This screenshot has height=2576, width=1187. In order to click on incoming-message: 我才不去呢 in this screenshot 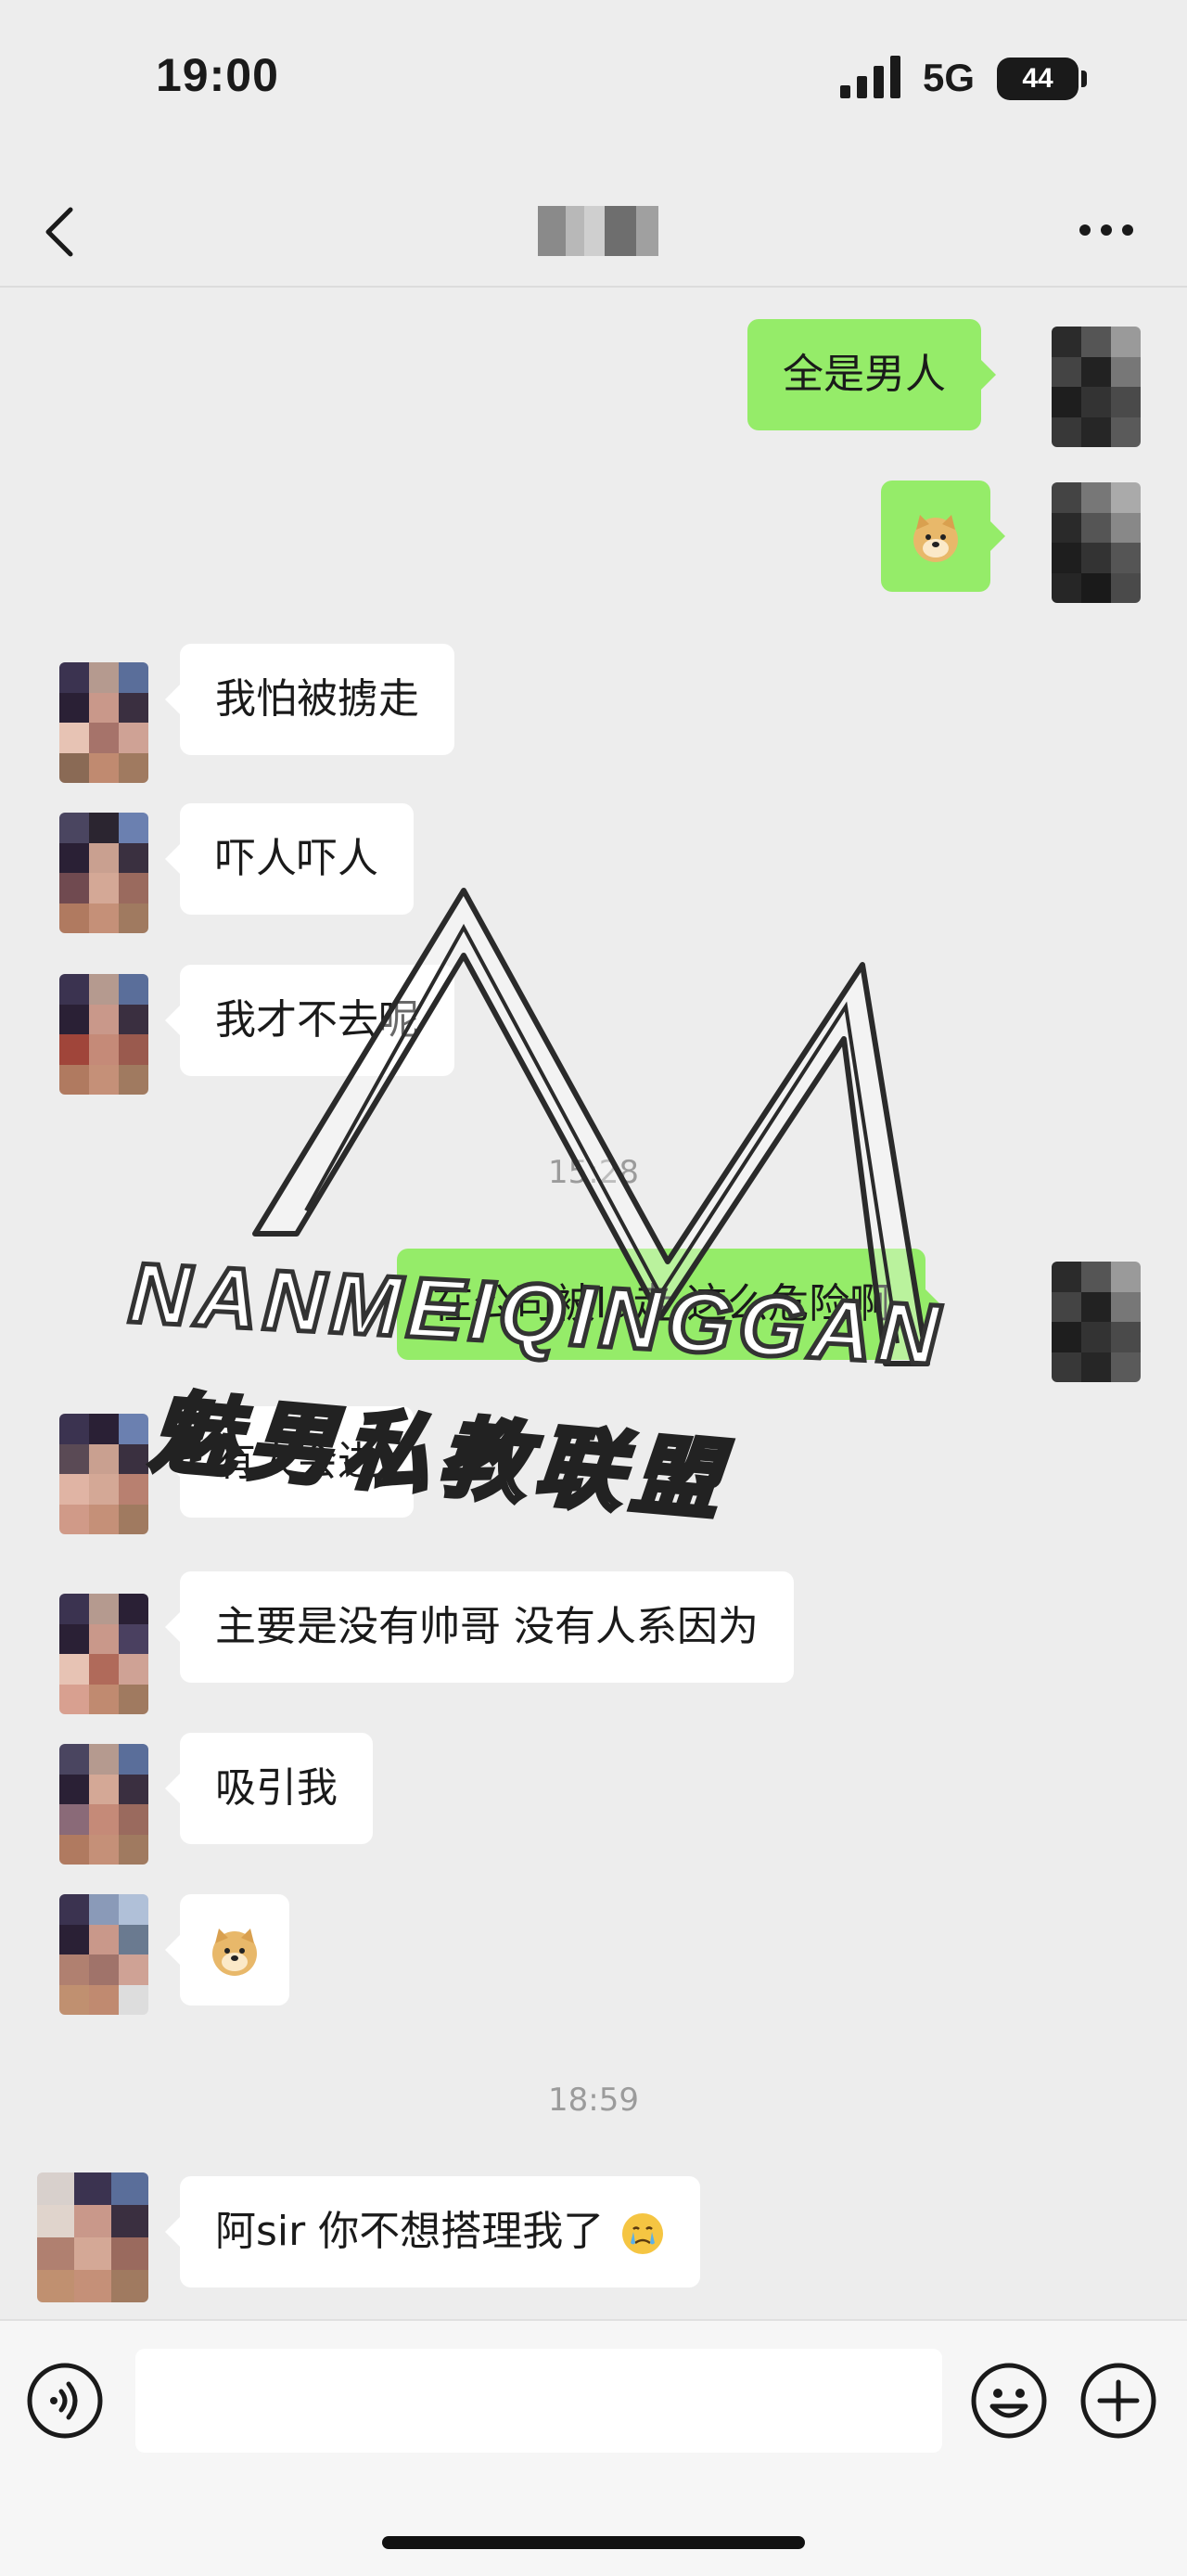, I will do `click(309, 1020)`.